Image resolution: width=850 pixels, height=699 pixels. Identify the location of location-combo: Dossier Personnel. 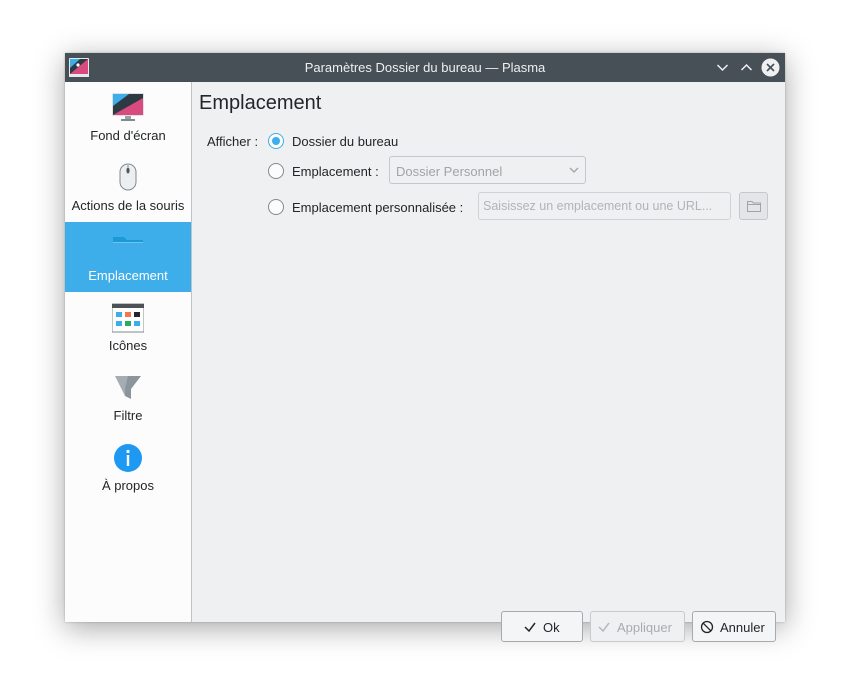
(487, 170).